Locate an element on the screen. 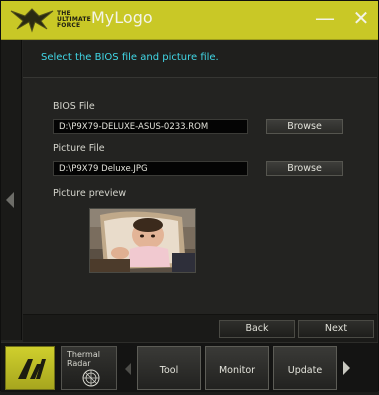  thermal-radar-label: Thermal Radar is located at coordinates (83, 359).